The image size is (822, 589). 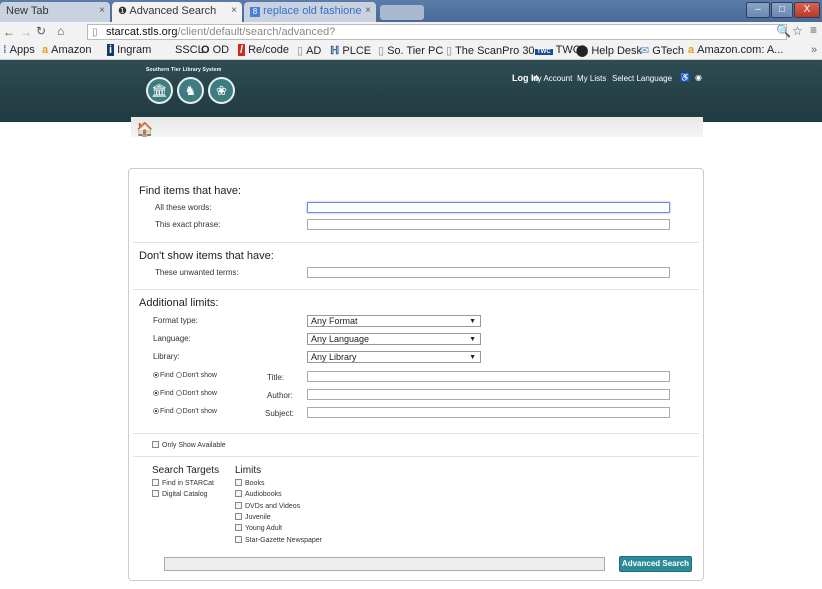 What do you see at coordinates (488, 412) in the screenshot?
I see `subject-input` at bounding box center [488, 412].